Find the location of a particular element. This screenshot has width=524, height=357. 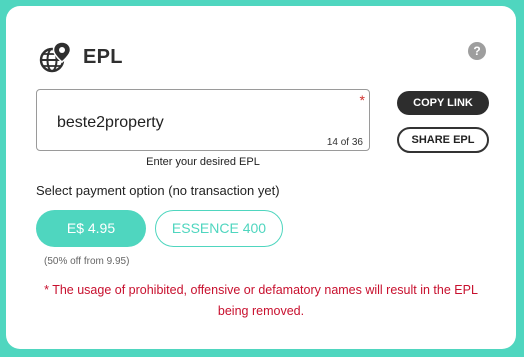

dialog-header: EPL is located at coordinates (80, 57).